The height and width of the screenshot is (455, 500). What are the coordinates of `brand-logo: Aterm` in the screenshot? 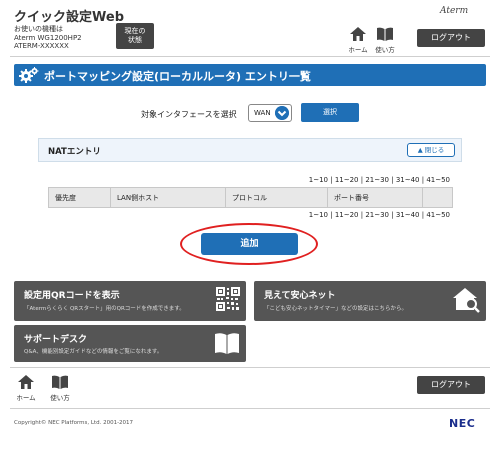 It's located at (454, 11).